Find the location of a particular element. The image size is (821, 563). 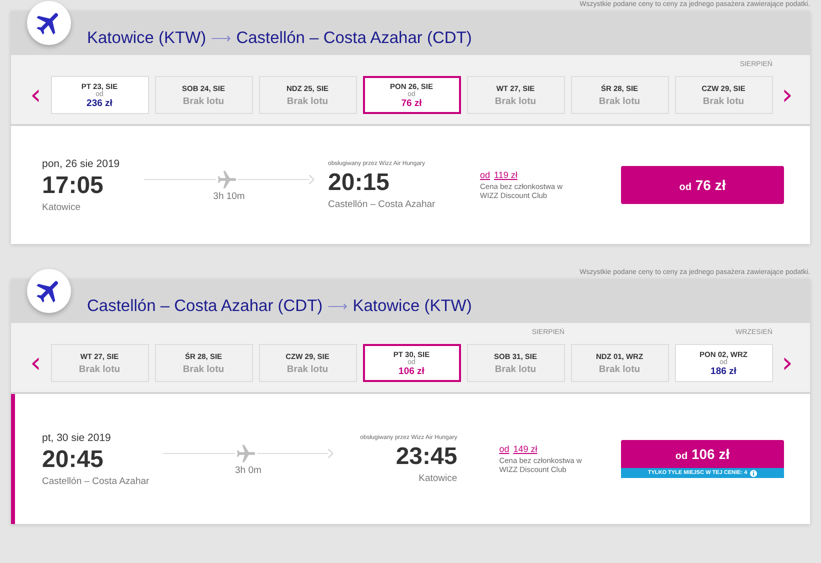

arrival-time: 23:45 is located at coordinates (427, 456).